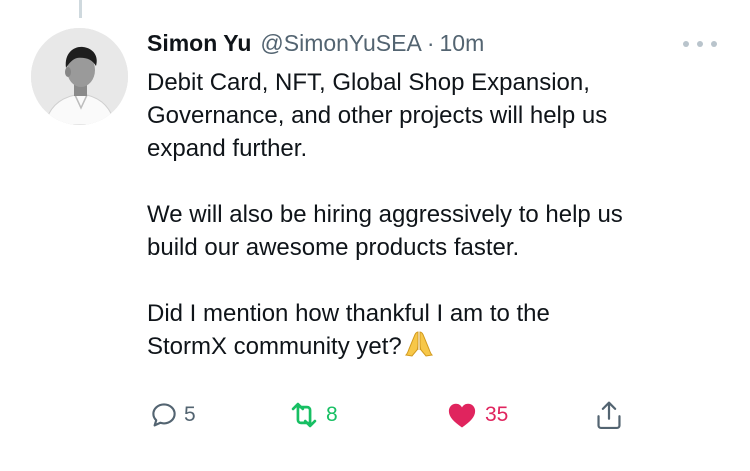  I want to click on retweet-count: 8, so click(332, 414).